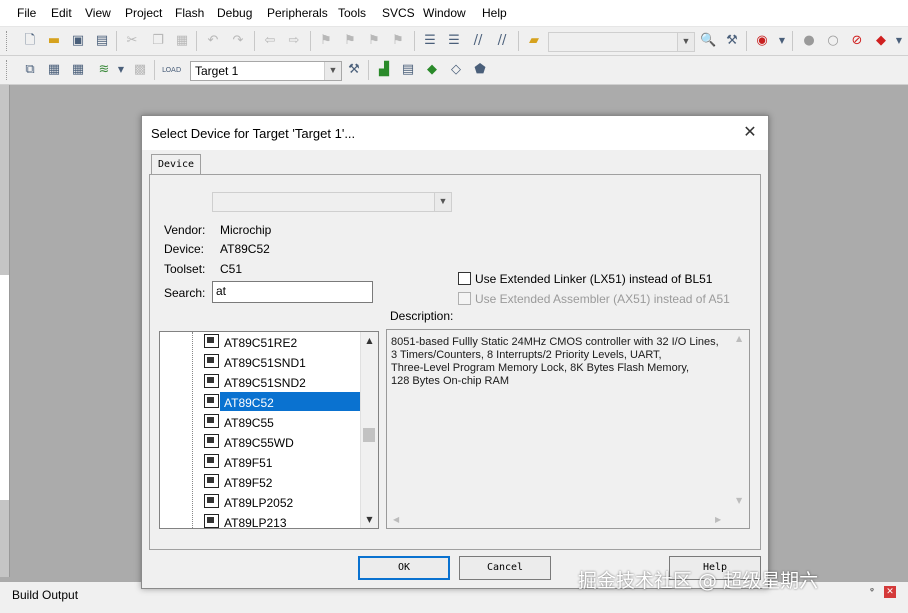  I want to click on list-item: AT89C55WD, so click(288, 442).